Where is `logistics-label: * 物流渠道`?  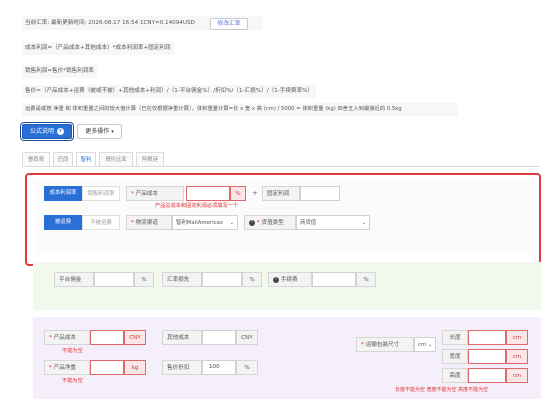
logistics-label: * 物流渠道 is located at coordinates (149, 222).